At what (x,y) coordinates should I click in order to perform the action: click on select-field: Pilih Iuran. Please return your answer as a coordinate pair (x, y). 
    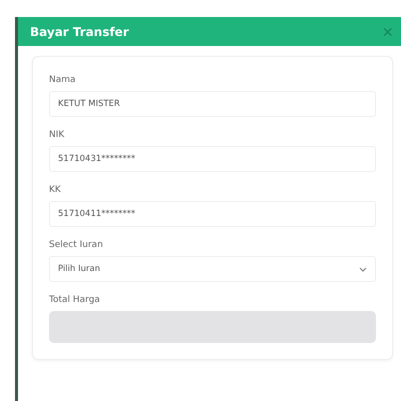
    Looking at the image, I should click on (212, 269).